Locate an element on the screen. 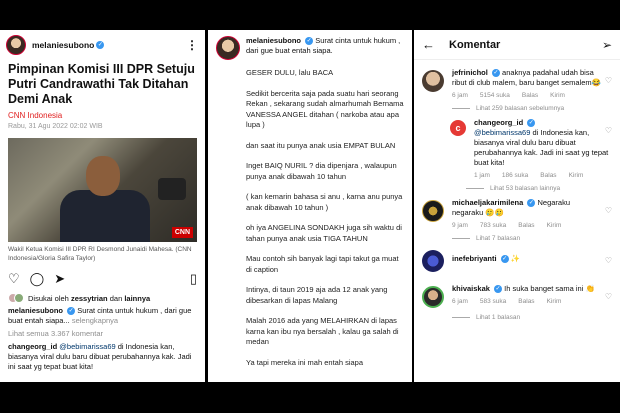  share-icon: ➤ is located at coordinates (59, 279).